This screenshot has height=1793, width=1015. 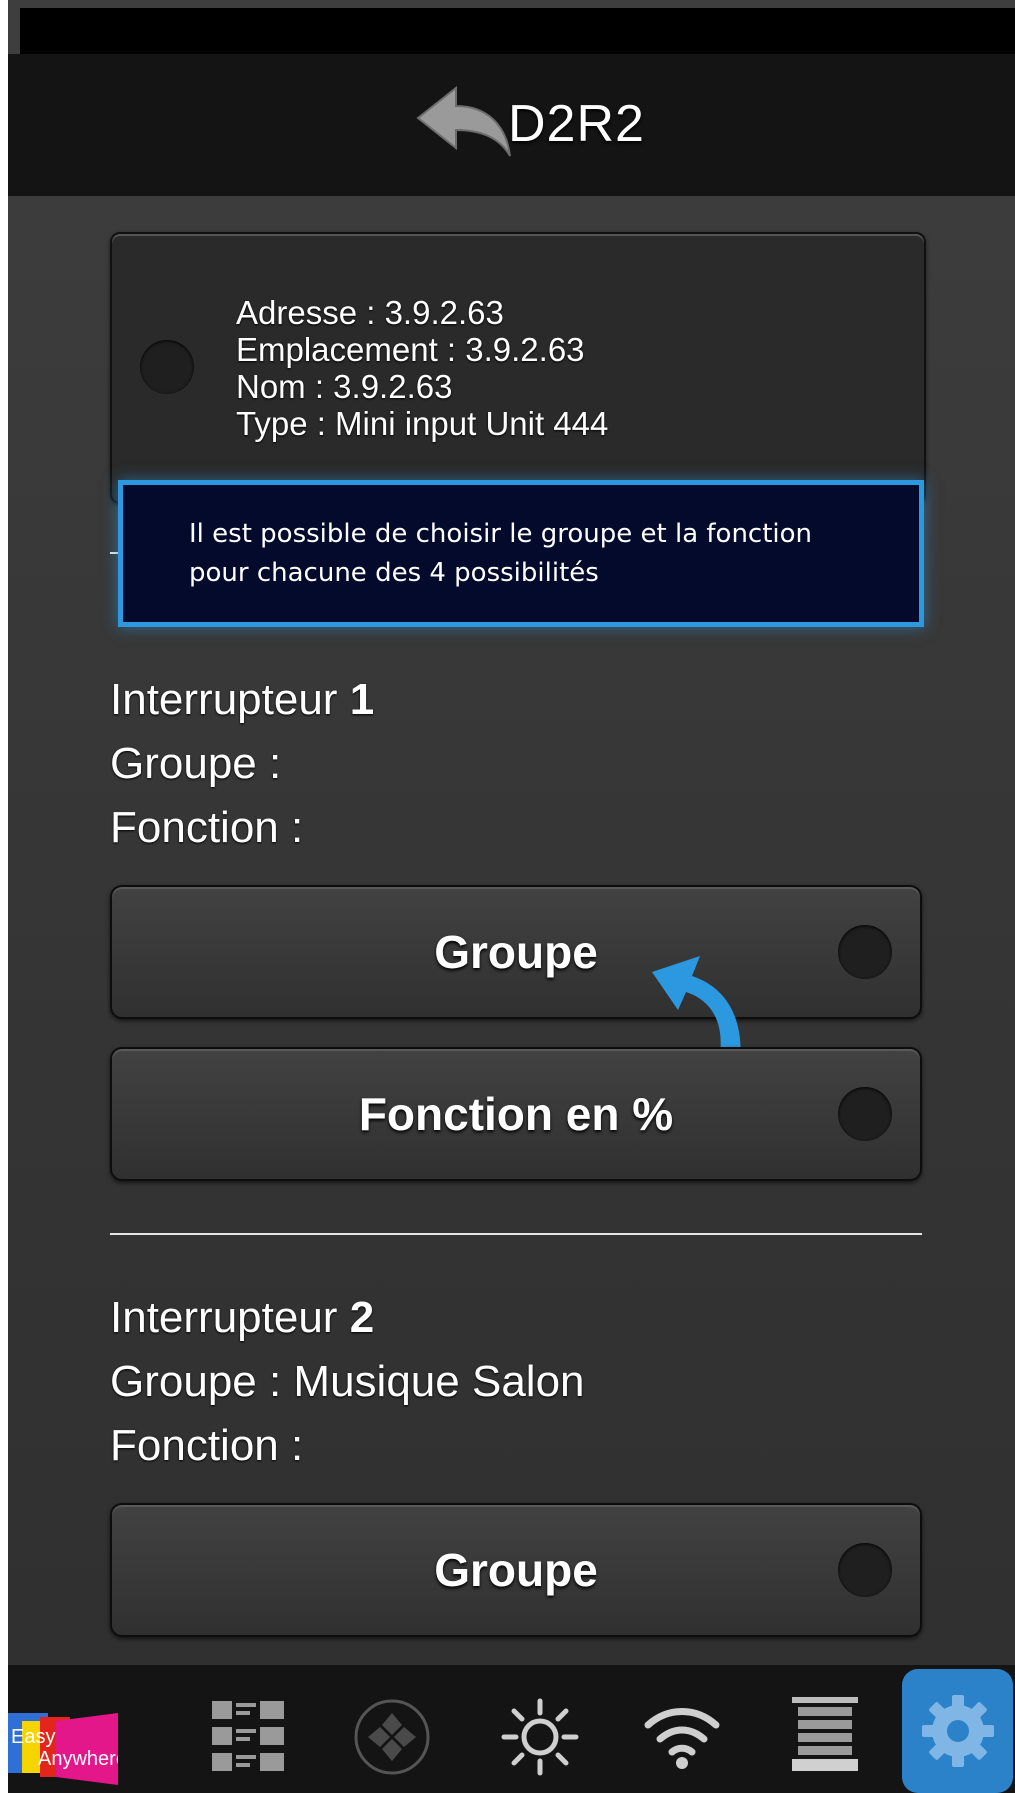 I want to click on tab-grid, so click(x=250, y=1729).